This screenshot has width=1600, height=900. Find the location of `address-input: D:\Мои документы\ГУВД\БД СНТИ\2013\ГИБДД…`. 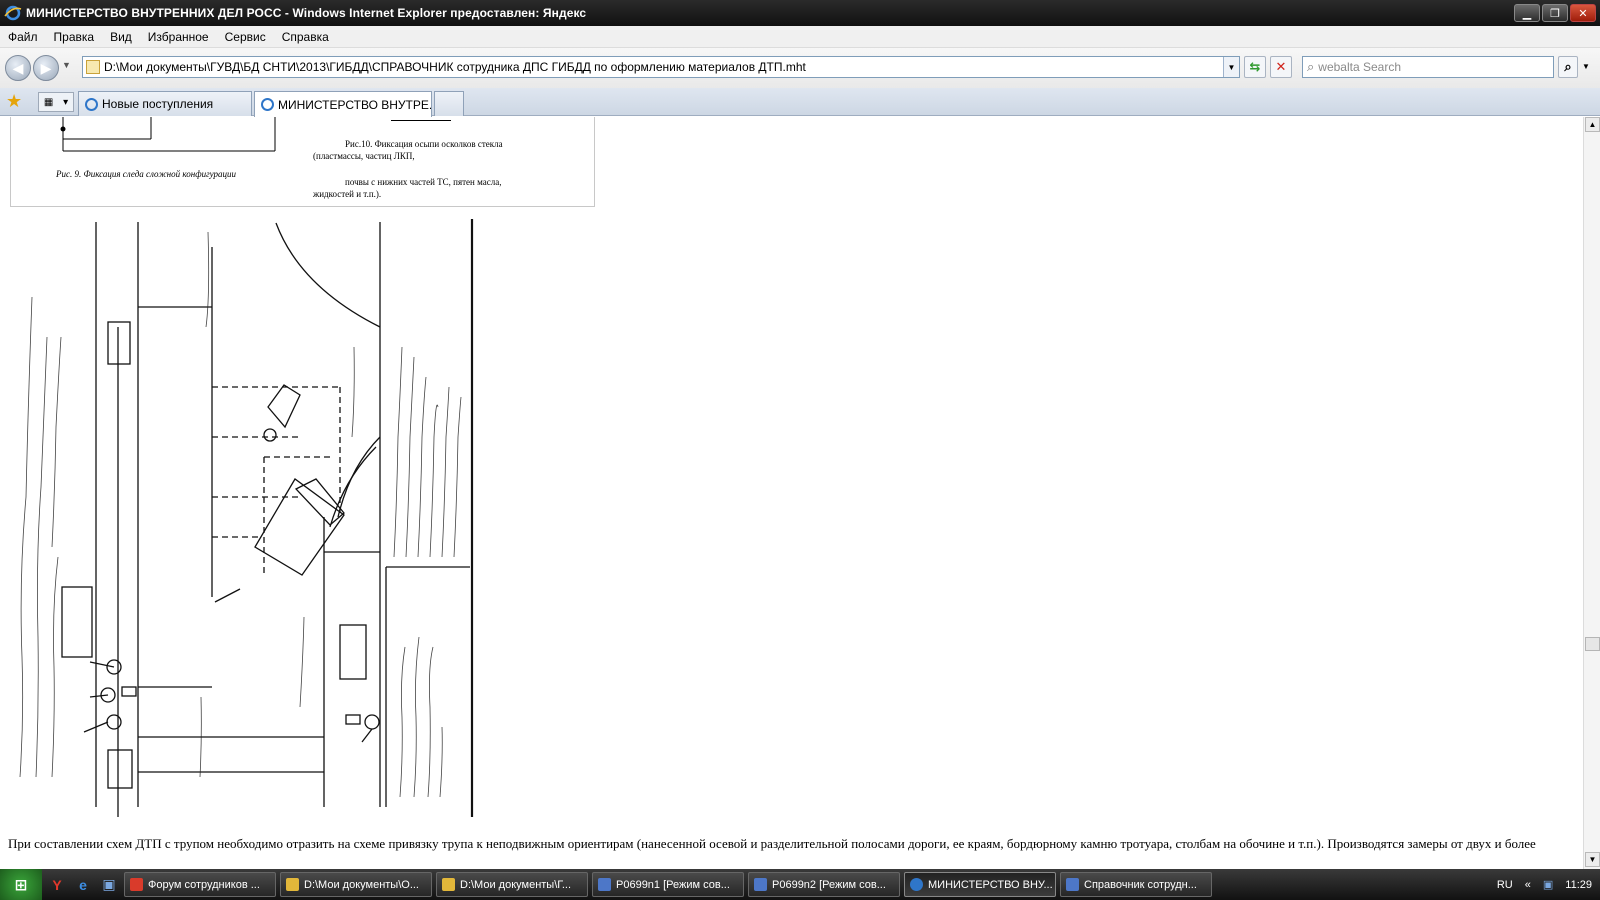

address-input: D:\Мои документы\ГУВД\БД СНТИ\2013\ГИБДД… is located at coordinates (663, 67).